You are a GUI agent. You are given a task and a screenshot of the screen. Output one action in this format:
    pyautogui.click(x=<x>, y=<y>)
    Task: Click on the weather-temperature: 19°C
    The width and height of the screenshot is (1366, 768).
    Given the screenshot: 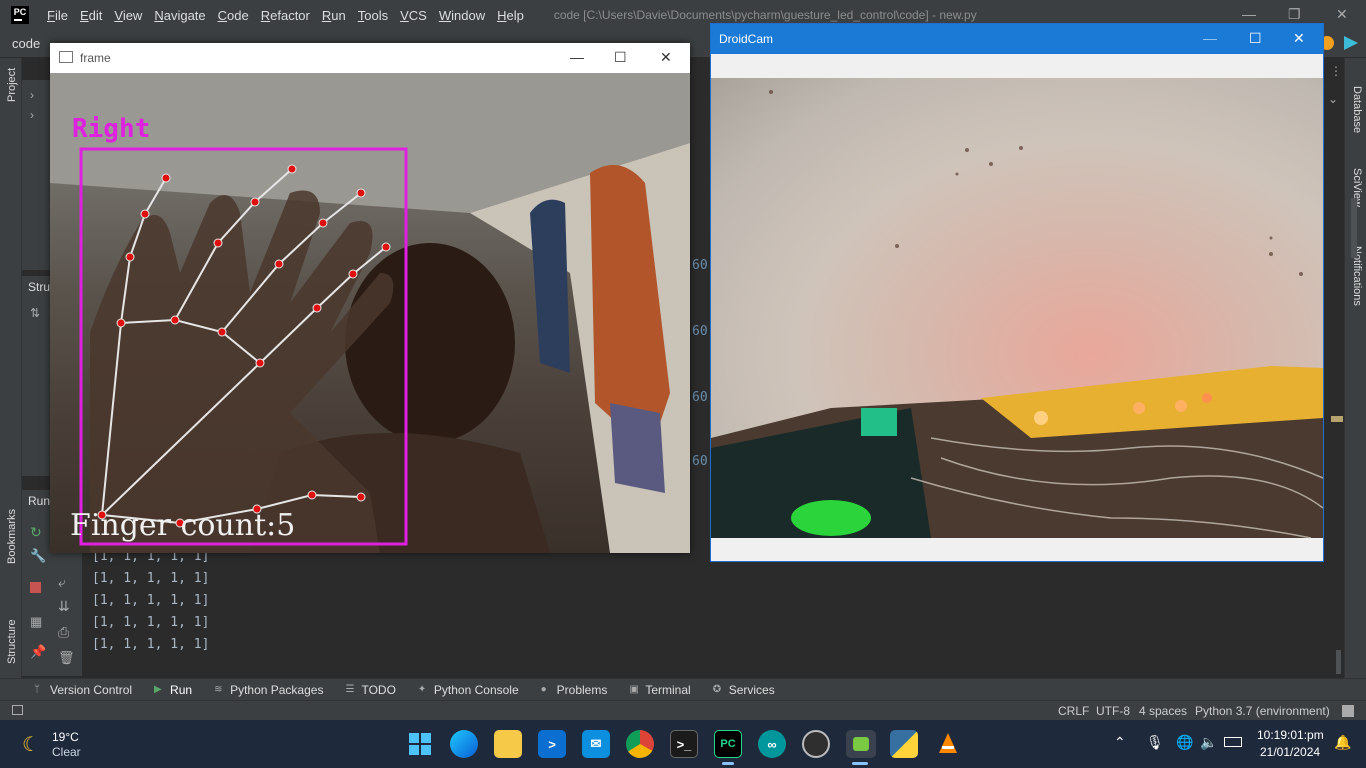 What is the action you would take?
    pyautogui.click(x=65, y=737)
    